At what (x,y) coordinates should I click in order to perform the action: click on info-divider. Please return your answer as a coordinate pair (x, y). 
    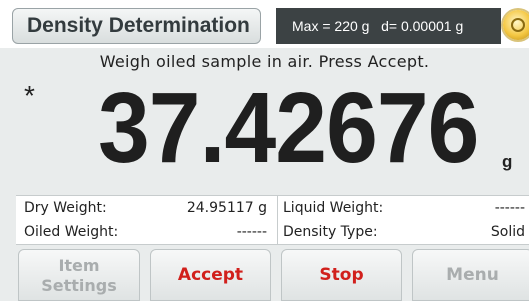
    Looking at the image, I should click on (277, 220).